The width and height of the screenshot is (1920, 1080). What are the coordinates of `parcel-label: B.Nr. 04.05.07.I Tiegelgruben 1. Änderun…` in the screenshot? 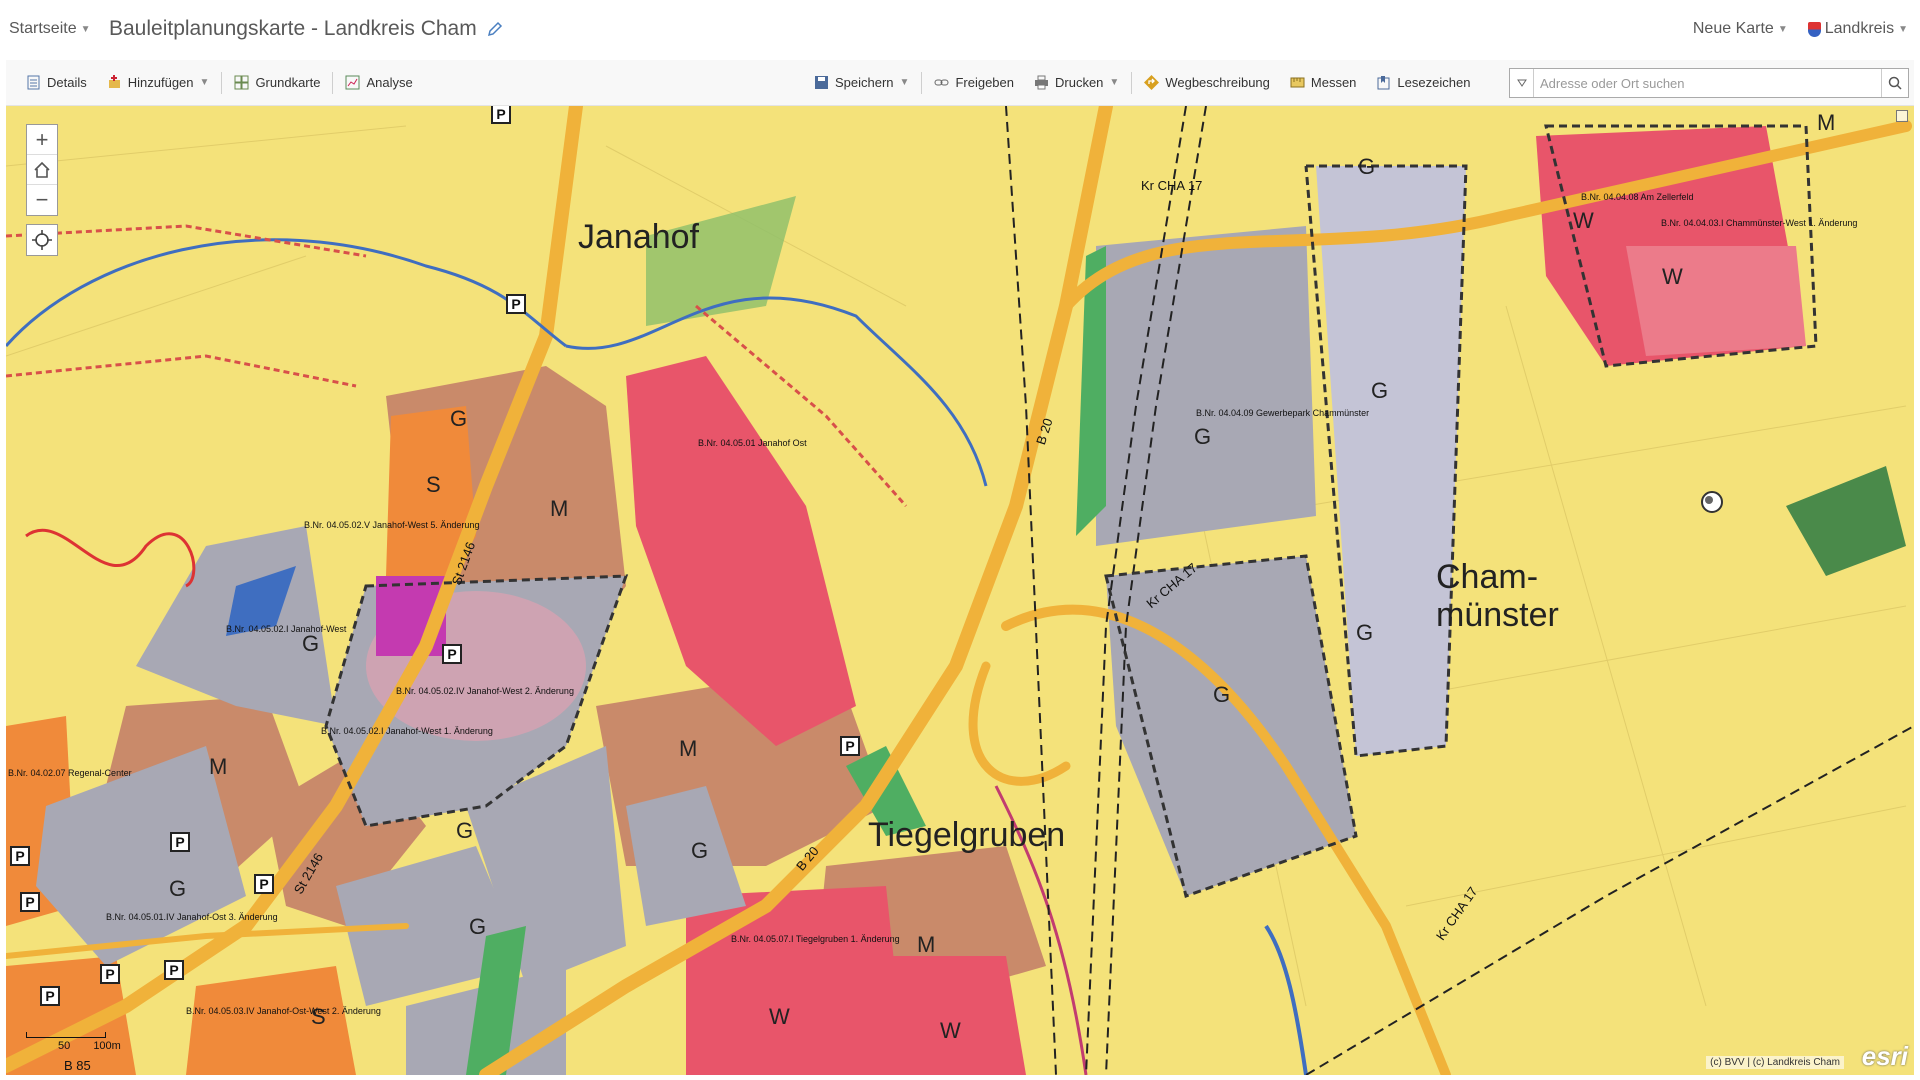 It's located at (815, 939).